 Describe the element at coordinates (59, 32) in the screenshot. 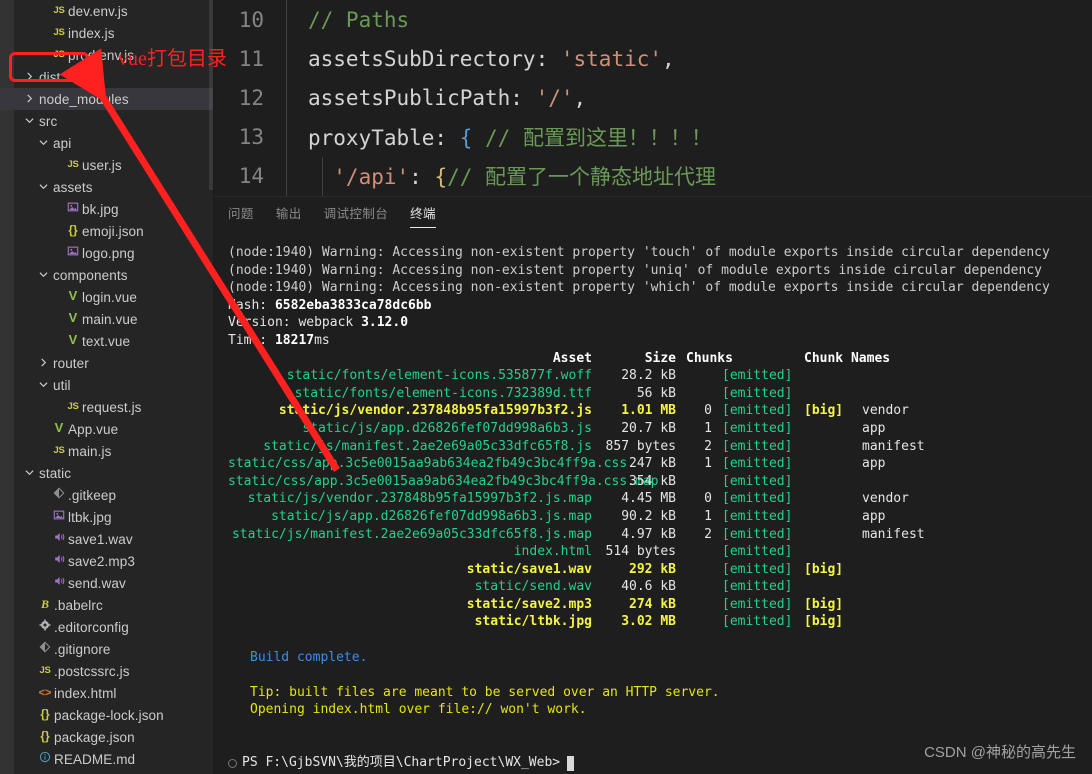

I see `js-file-icon: JS` at that location.